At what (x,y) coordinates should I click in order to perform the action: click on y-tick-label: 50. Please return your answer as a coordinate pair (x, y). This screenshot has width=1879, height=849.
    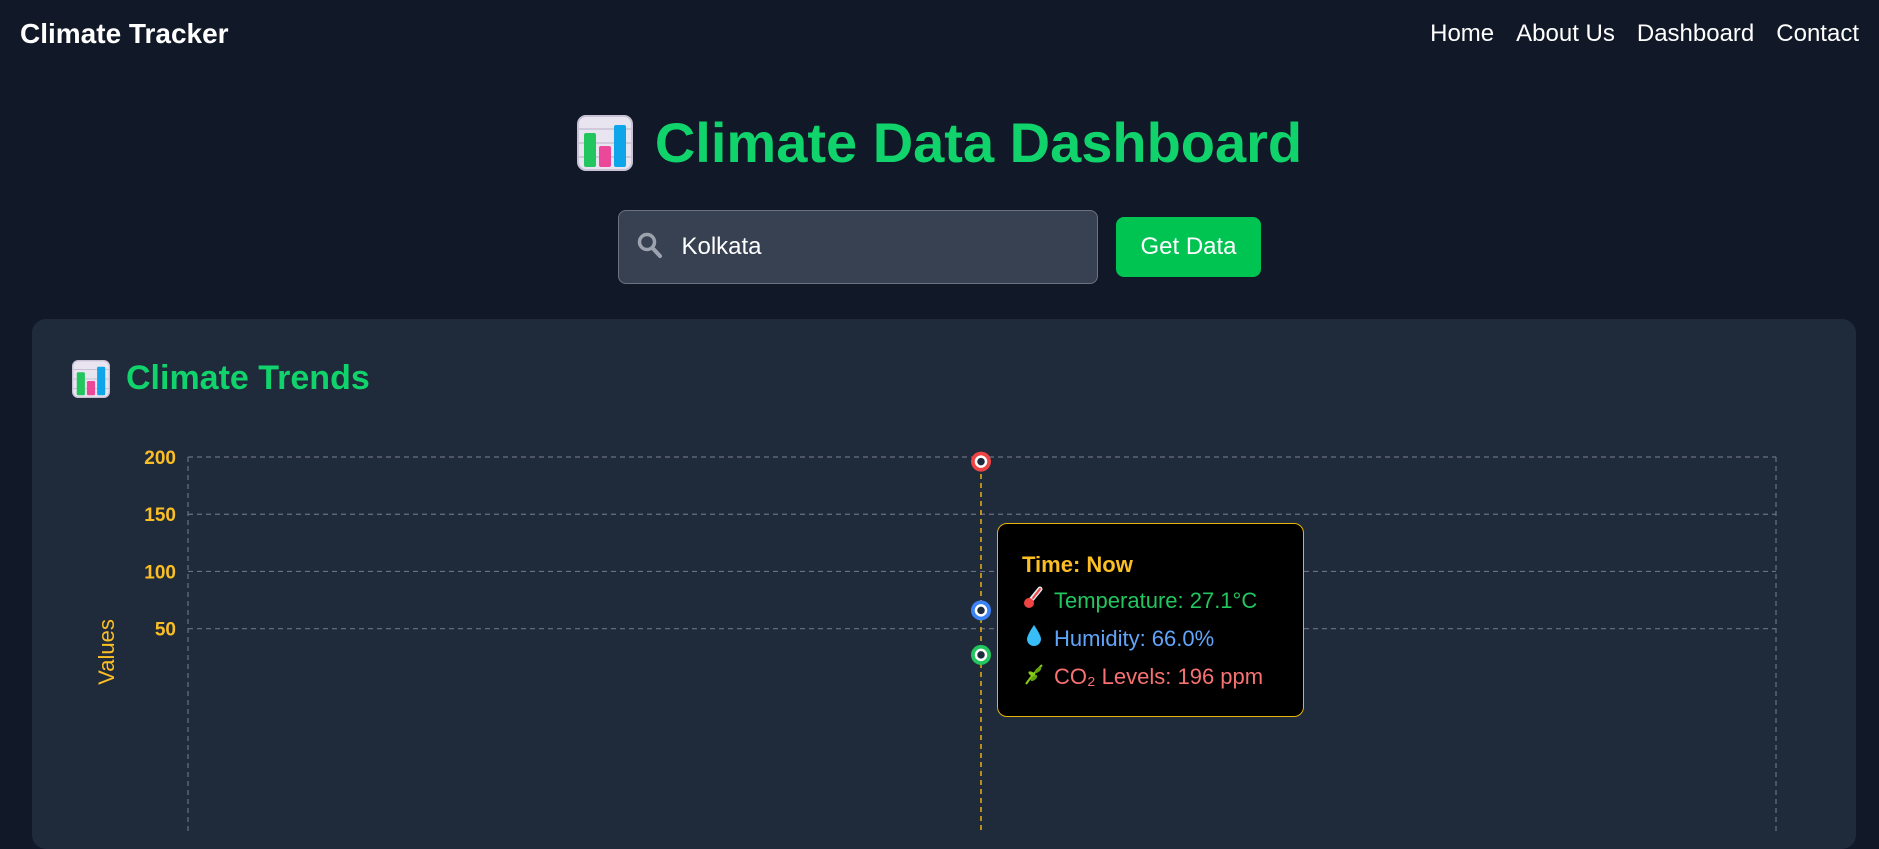
    Looking at the image, I should click on (165, 630).